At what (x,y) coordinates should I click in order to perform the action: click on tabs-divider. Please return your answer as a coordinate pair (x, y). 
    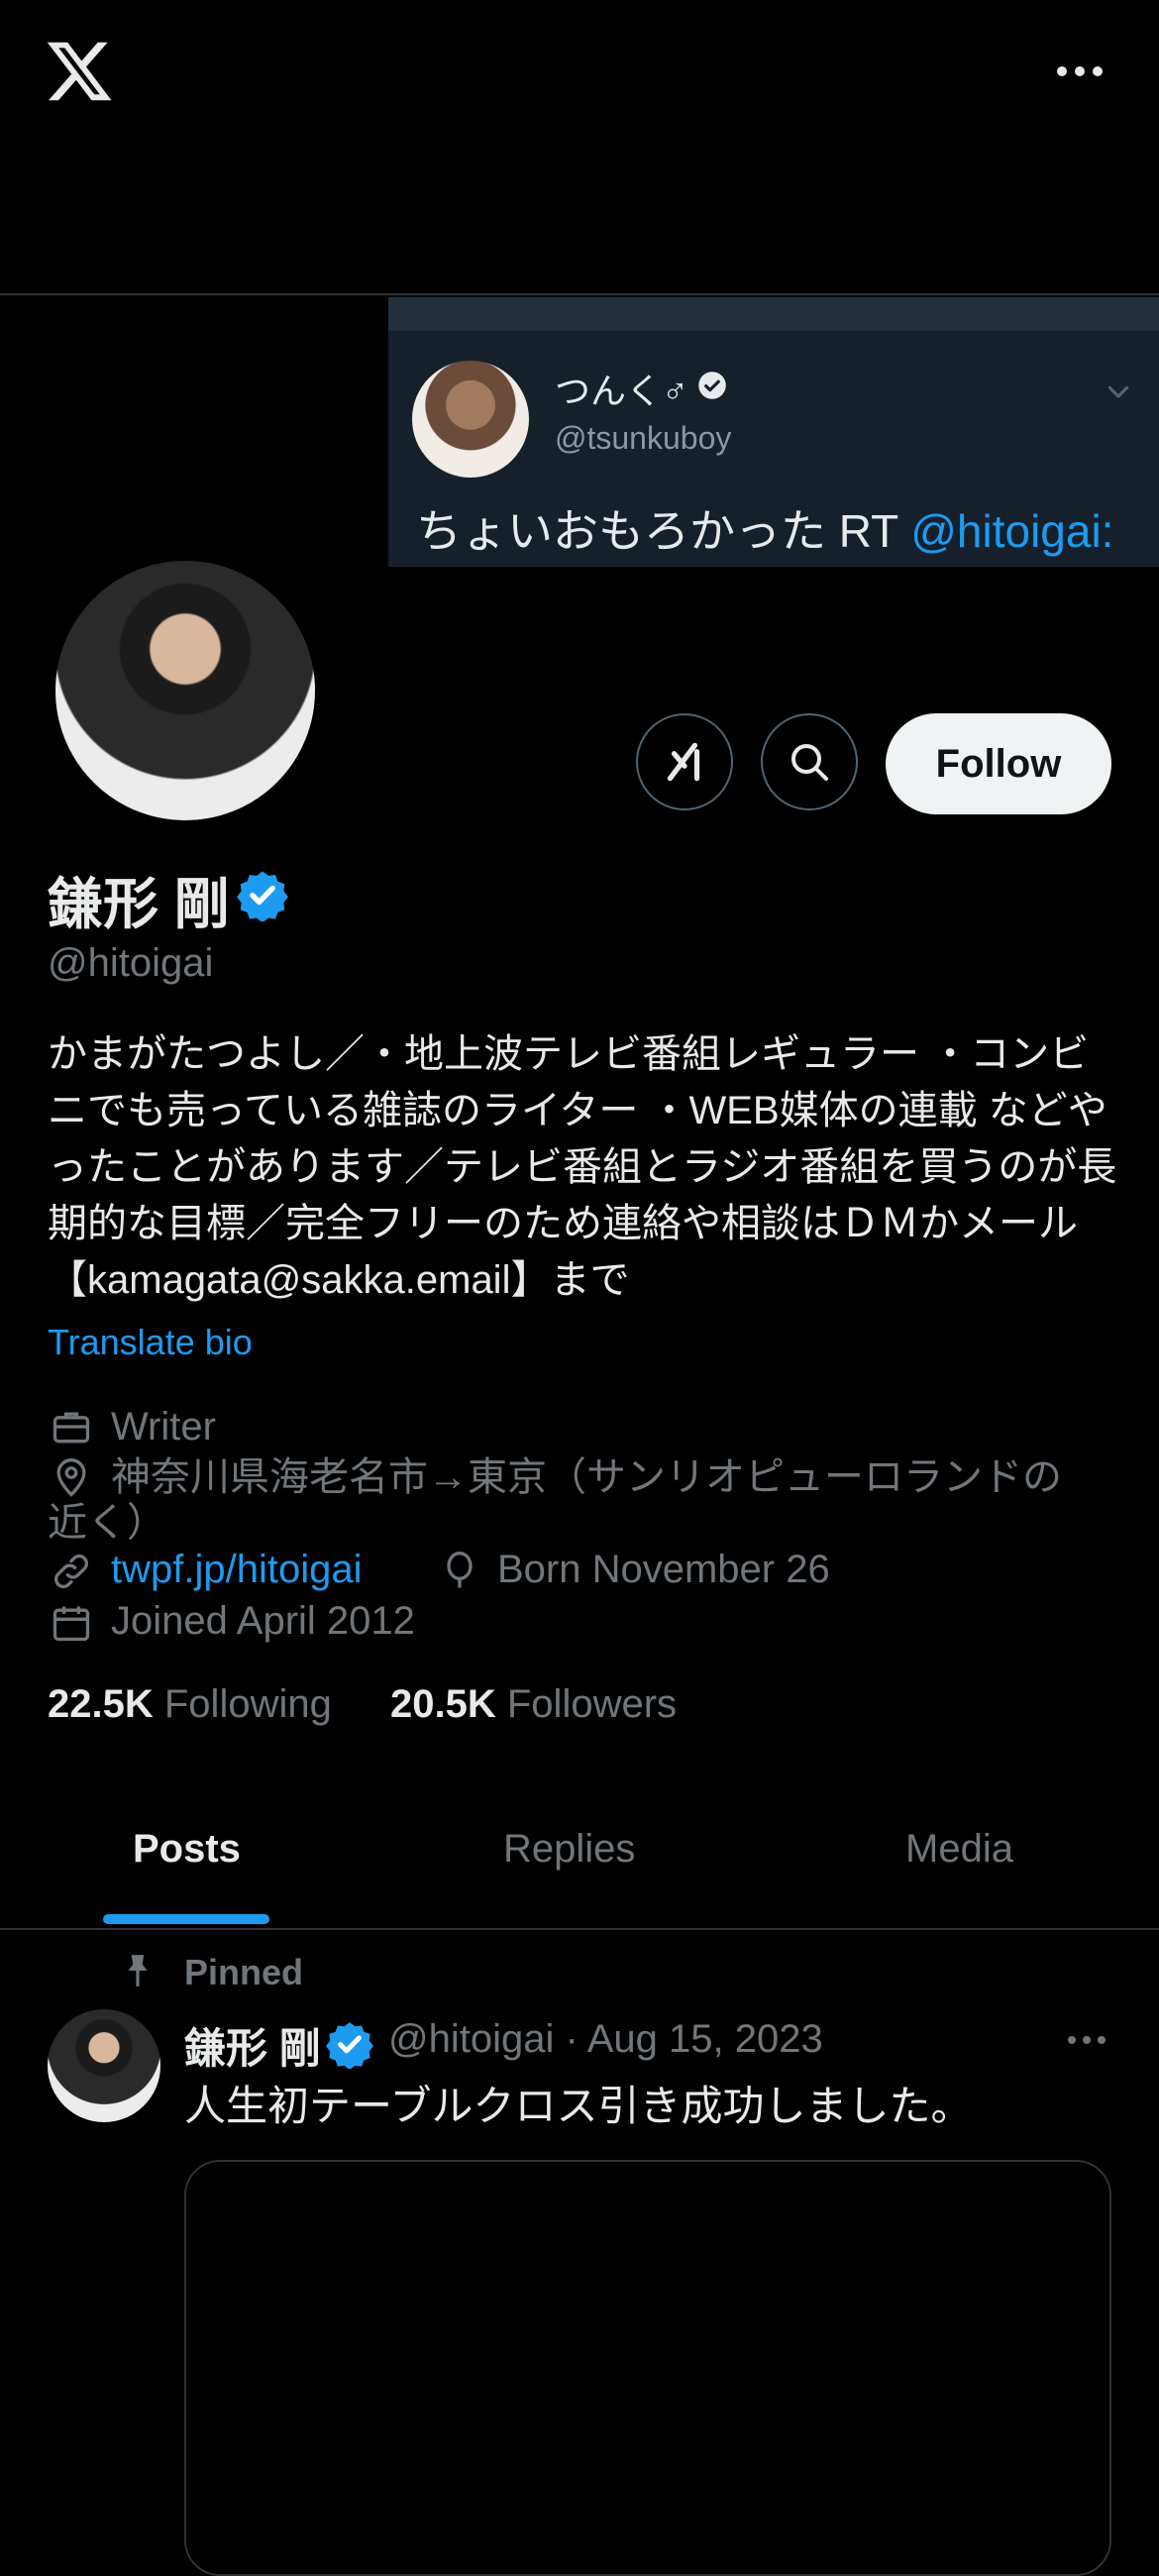
    Looking at the image, I should click on (579, 1929).